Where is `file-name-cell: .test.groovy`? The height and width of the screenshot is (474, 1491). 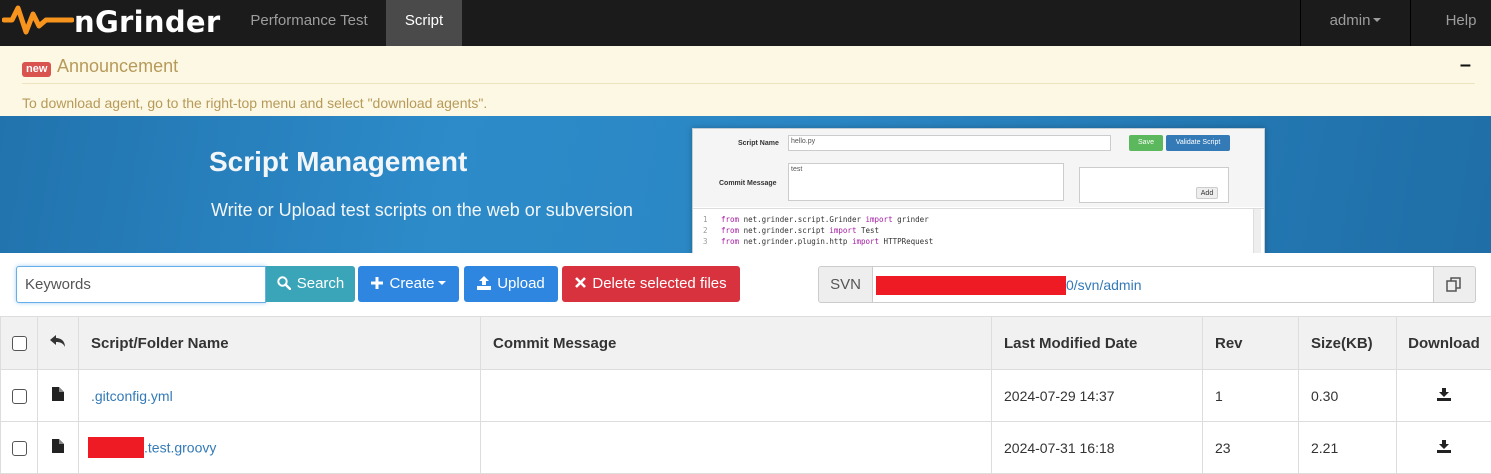 file-name-cell: .test.groovy is located at coordinates (280, 448).